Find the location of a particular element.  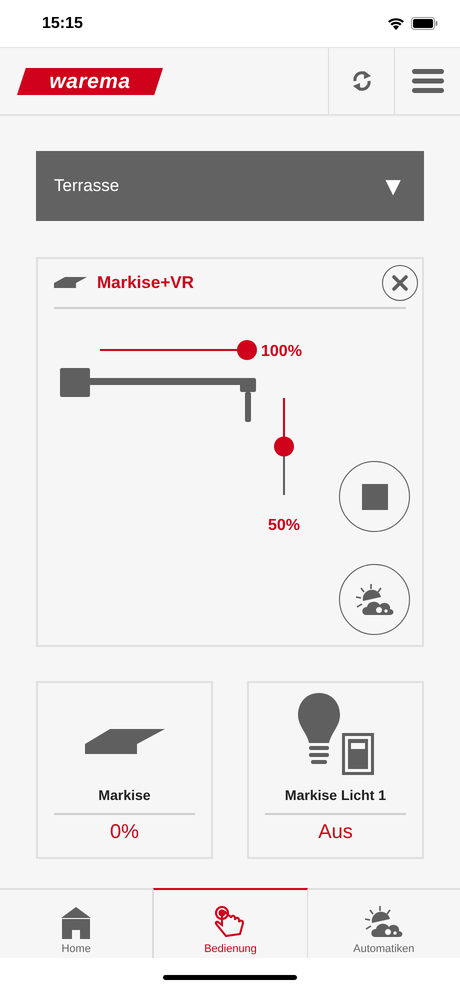

device-name: Markise is located at coordinates (124, 796).